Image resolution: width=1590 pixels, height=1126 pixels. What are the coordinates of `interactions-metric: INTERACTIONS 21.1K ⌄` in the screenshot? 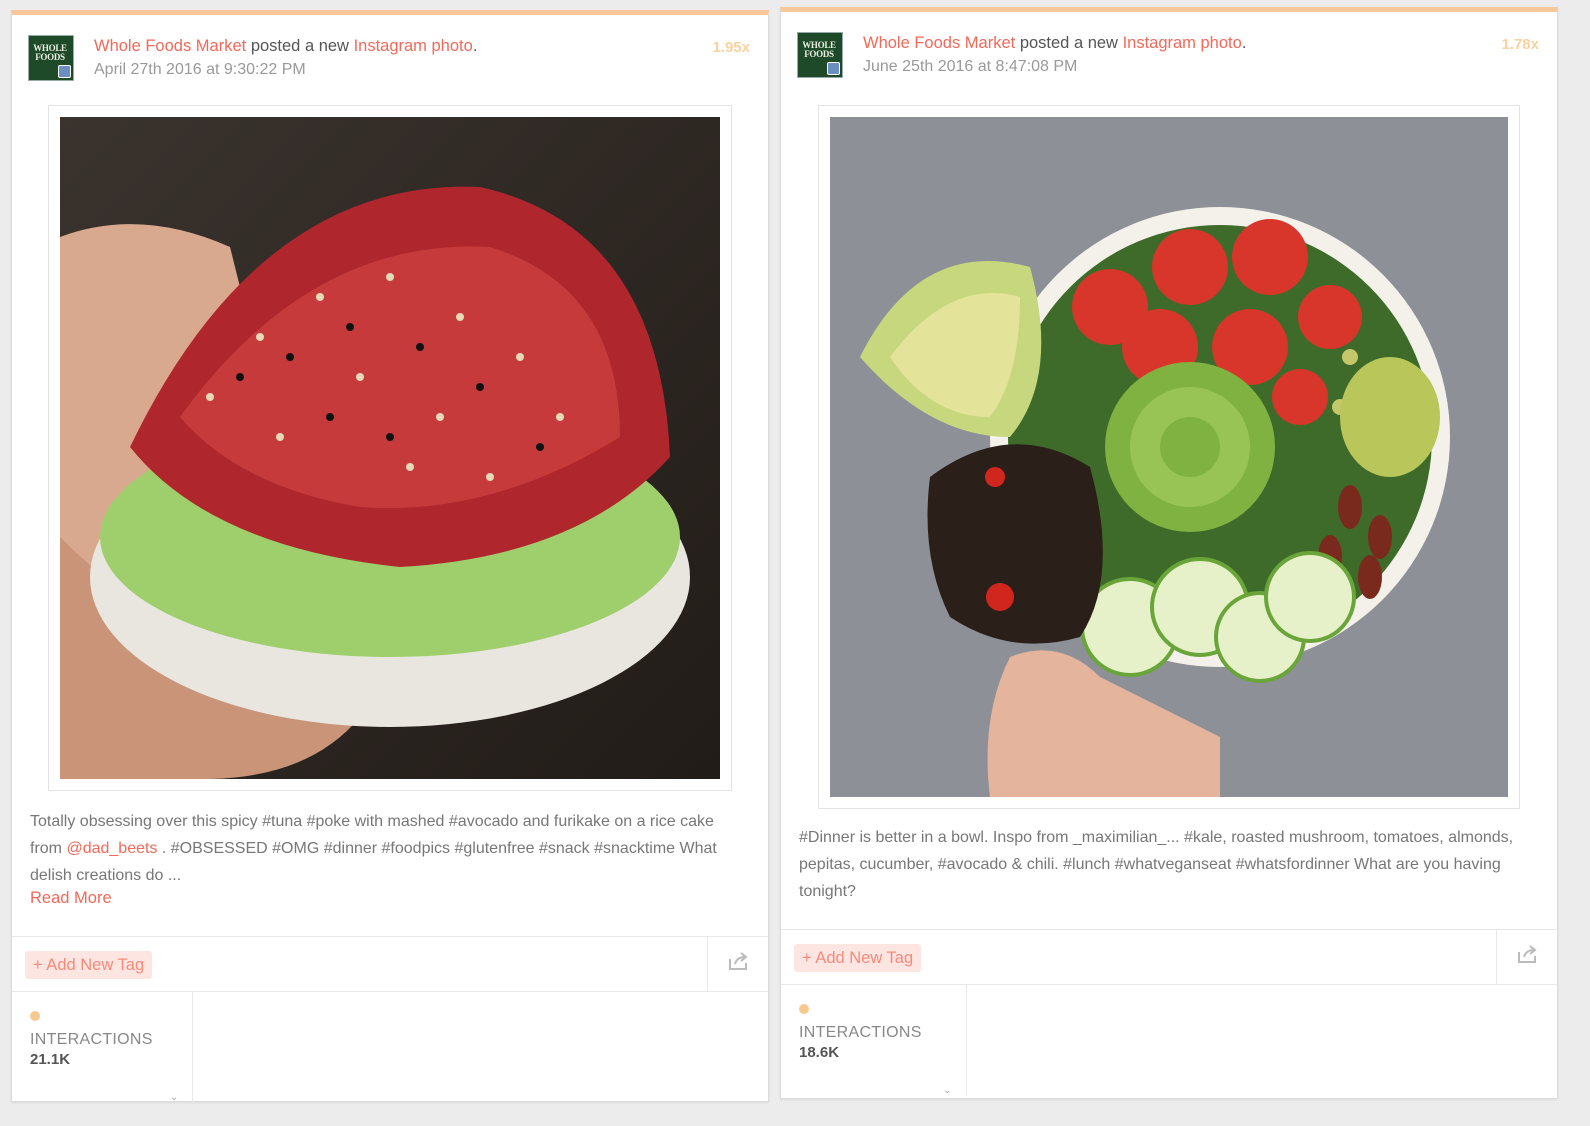 It's located at (102, 1047).